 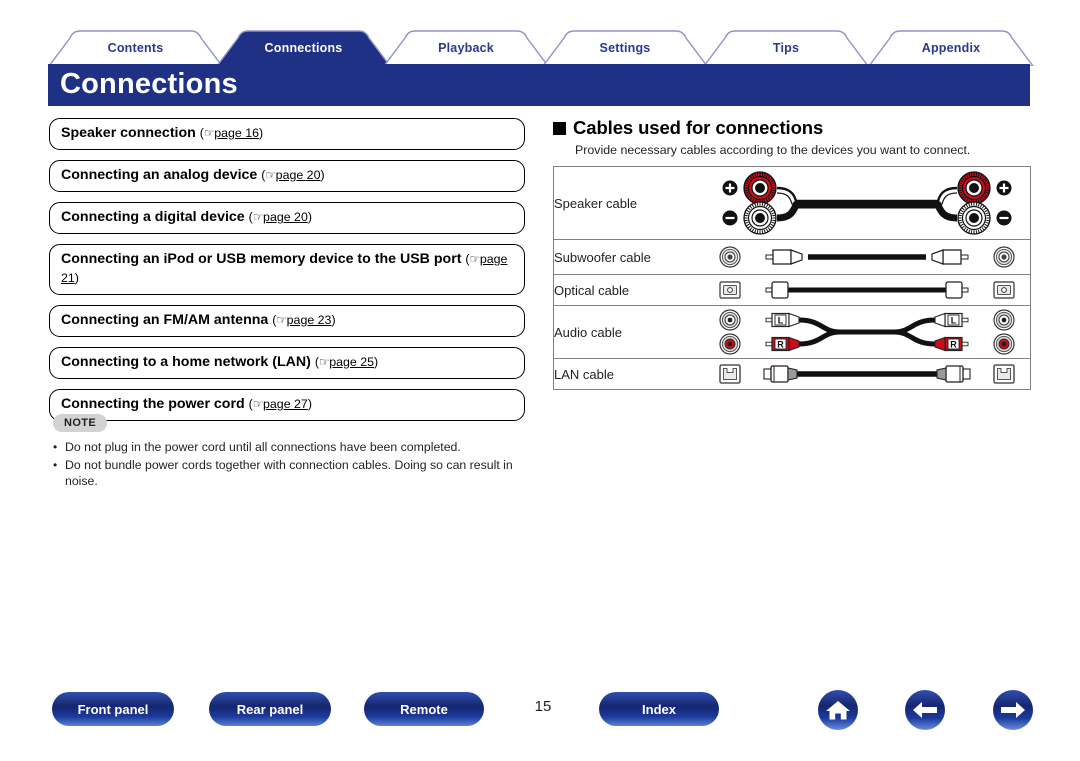 I want to click on footer-button-rear-panel: Rear panel, so click(x=270, y=709).